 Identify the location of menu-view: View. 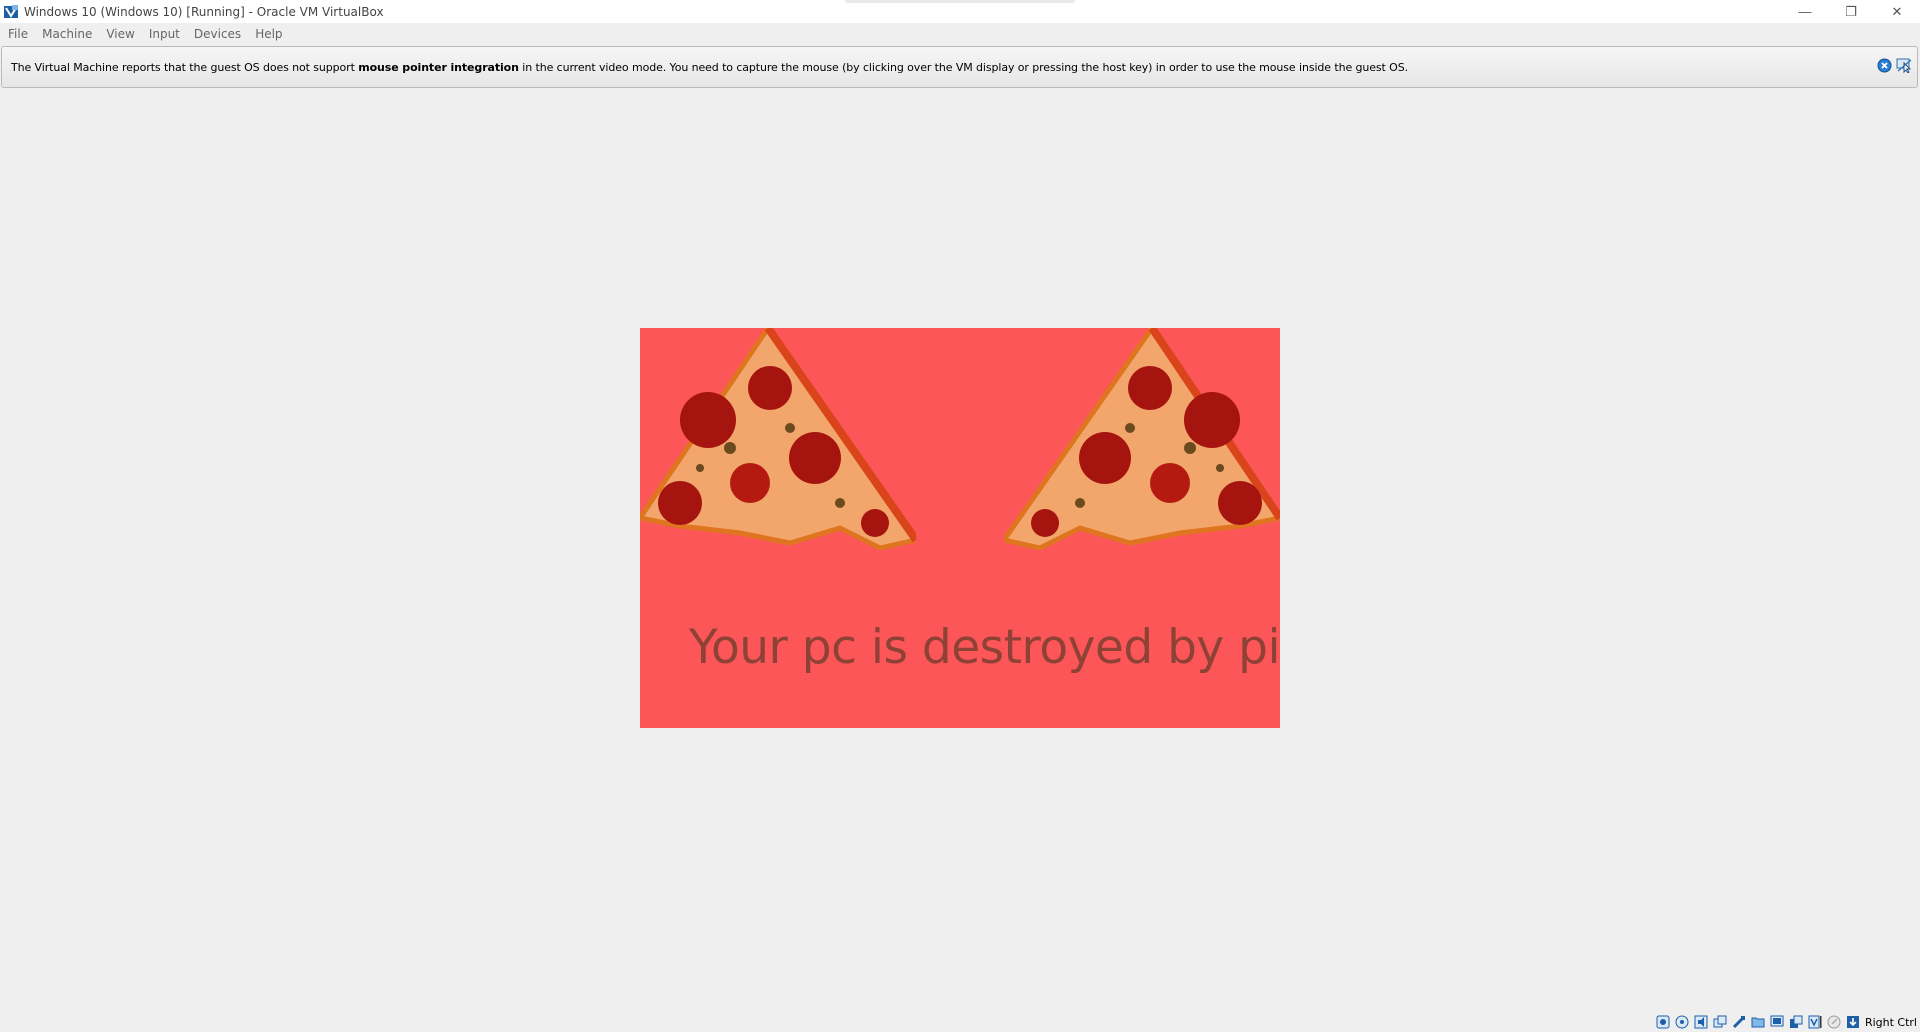
(120, 34).